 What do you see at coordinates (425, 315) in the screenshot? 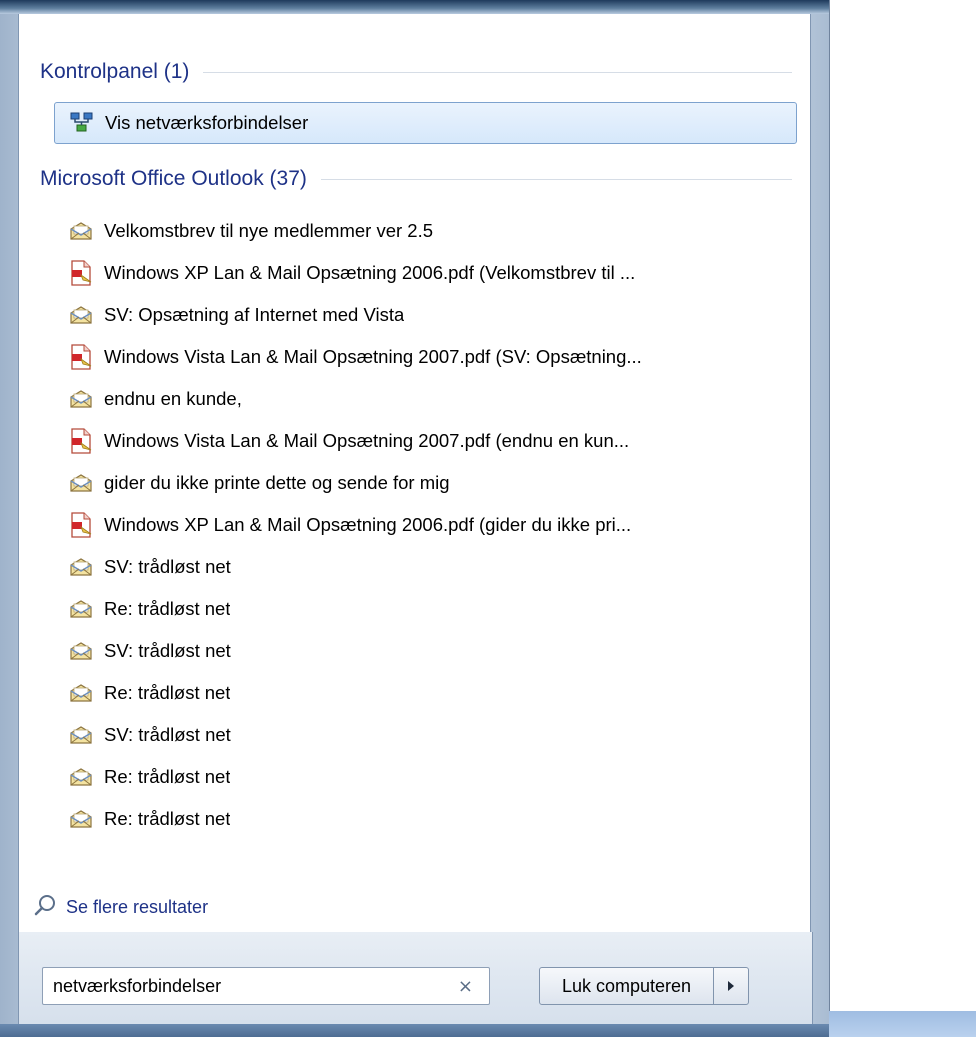
I see `outlook-result-item: SV: Opsætning af Internet med Vista` at bounding box center [425, 315].